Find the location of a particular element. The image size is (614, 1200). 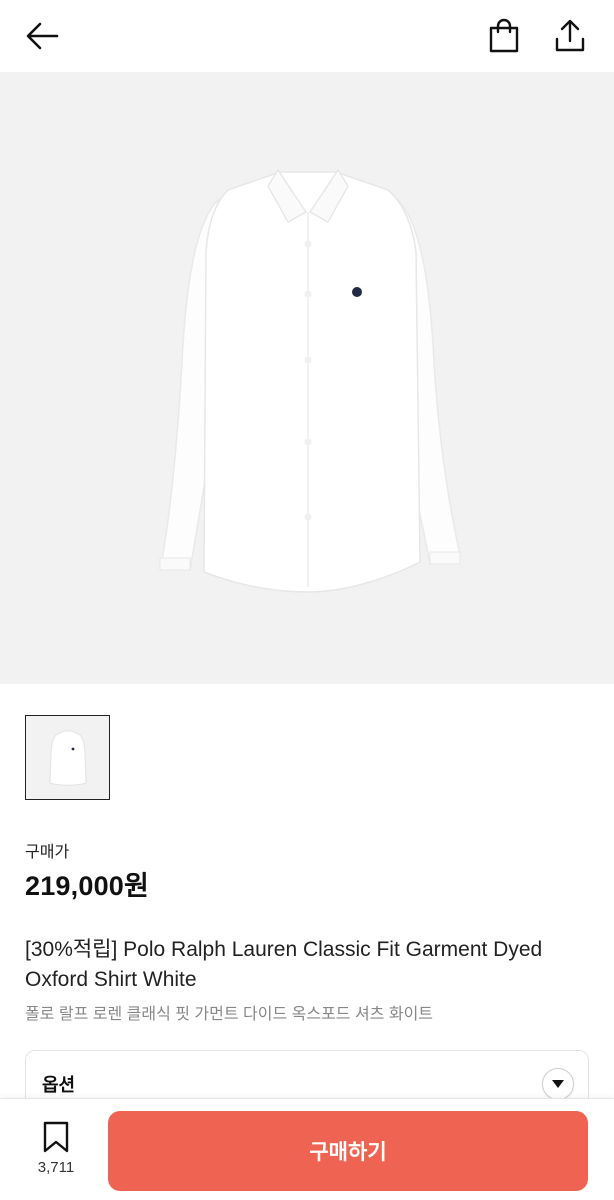

bookmark-icon is located at coordinates (56, 1137).